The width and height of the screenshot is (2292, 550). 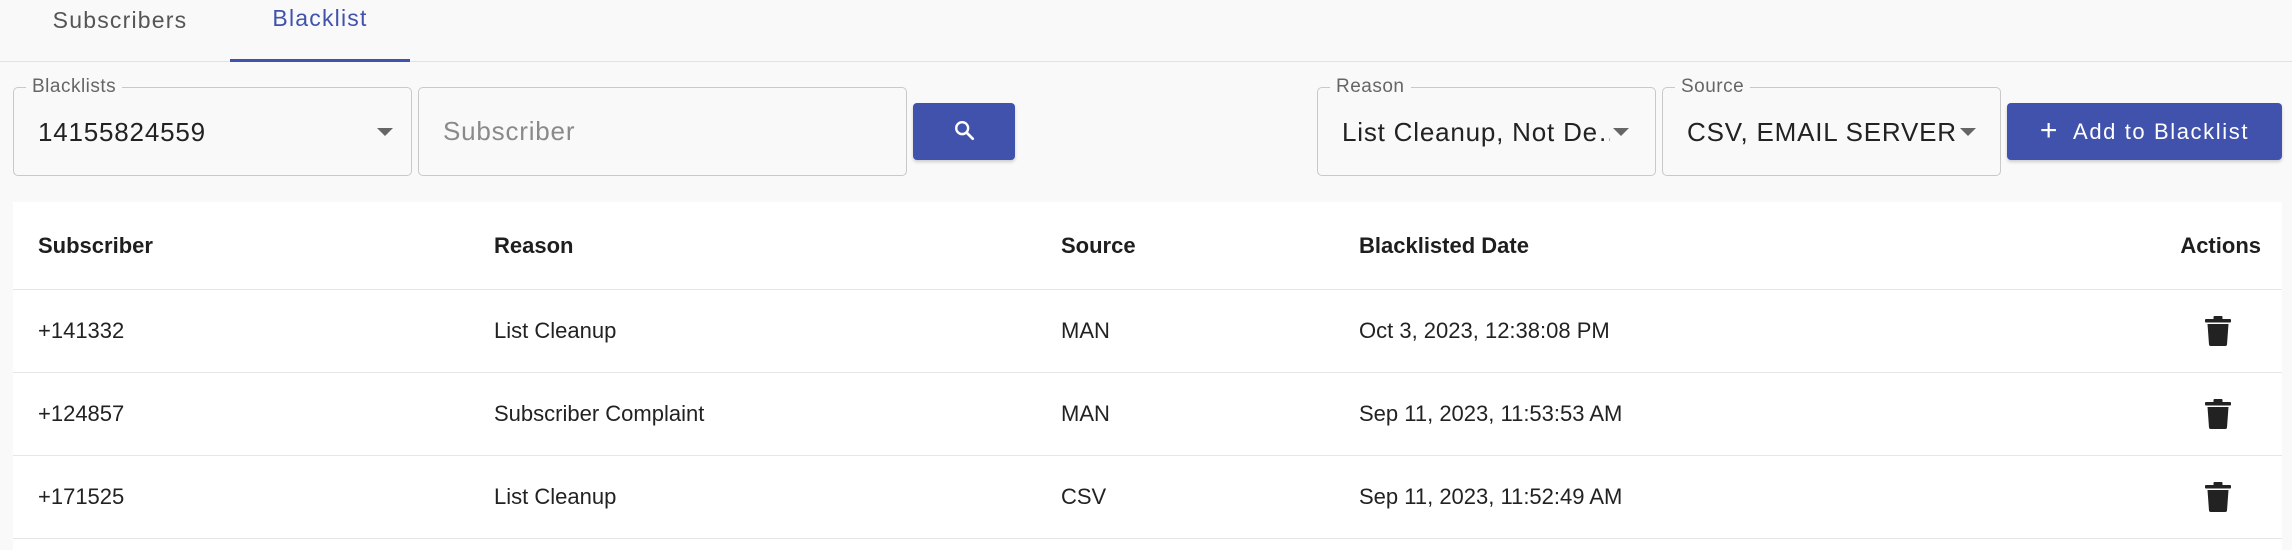 I want to click on subscriber-cell: +171525, so click(x=81, y=496).